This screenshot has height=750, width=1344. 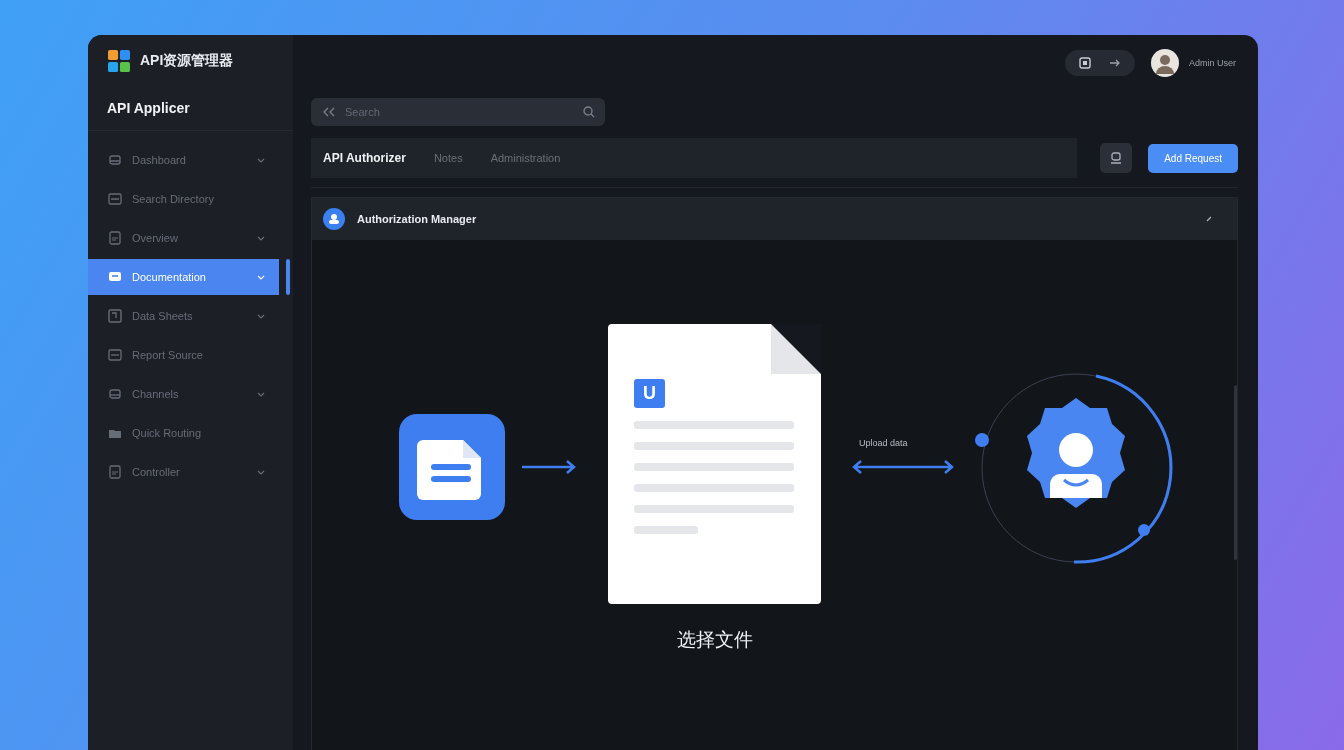 I want to click on sidebar-item: Report Source, so click(x=183, y=355).